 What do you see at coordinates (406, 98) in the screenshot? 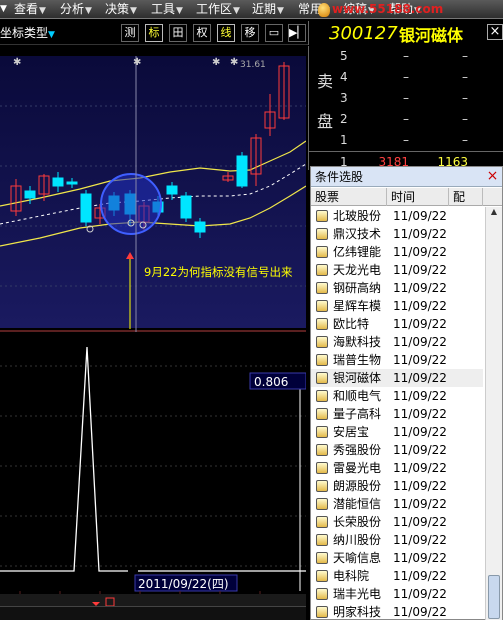
I see `orderbook-row: 3 – –` at bounding box center [406, 98].